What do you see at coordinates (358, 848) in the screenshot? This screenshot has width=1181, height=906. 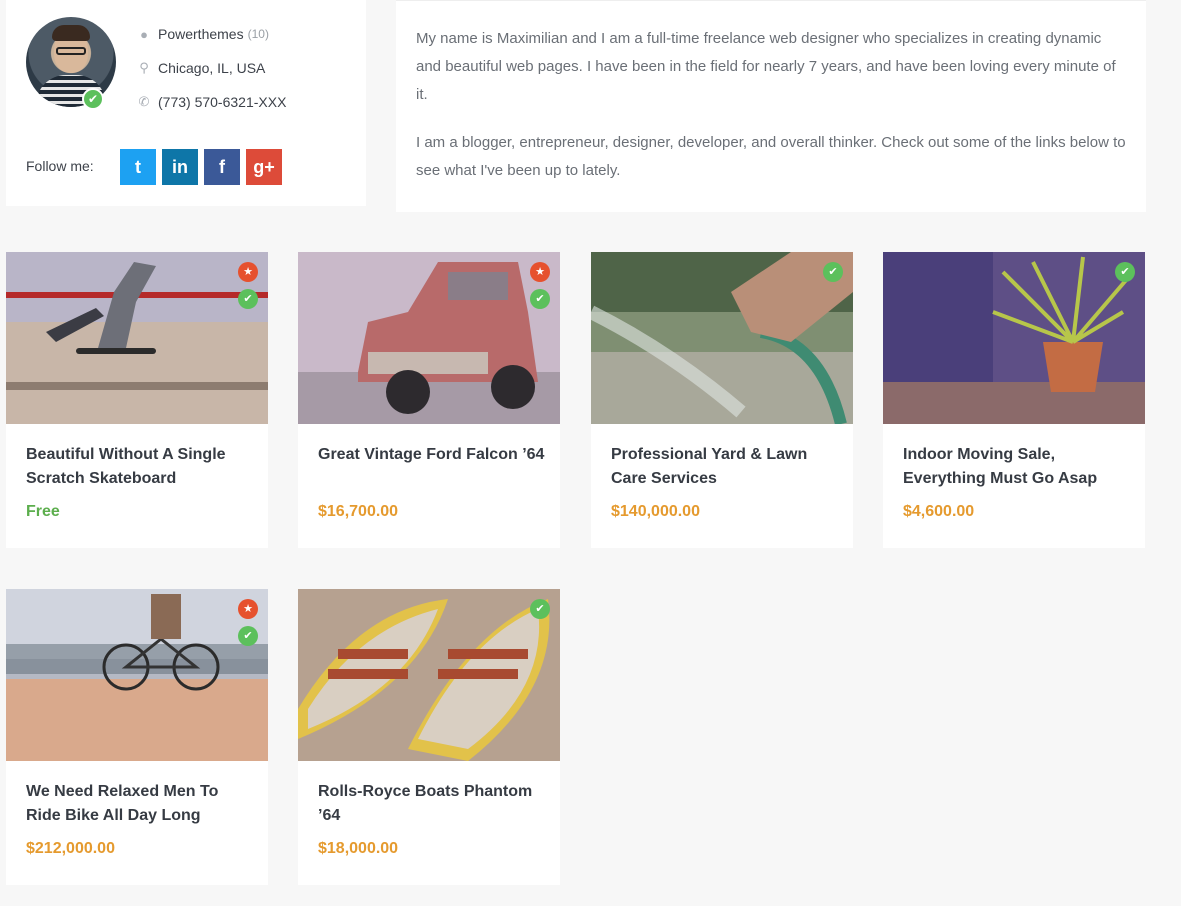 I see `listing-price: $18,000.00` at bounding box center [358, 848].